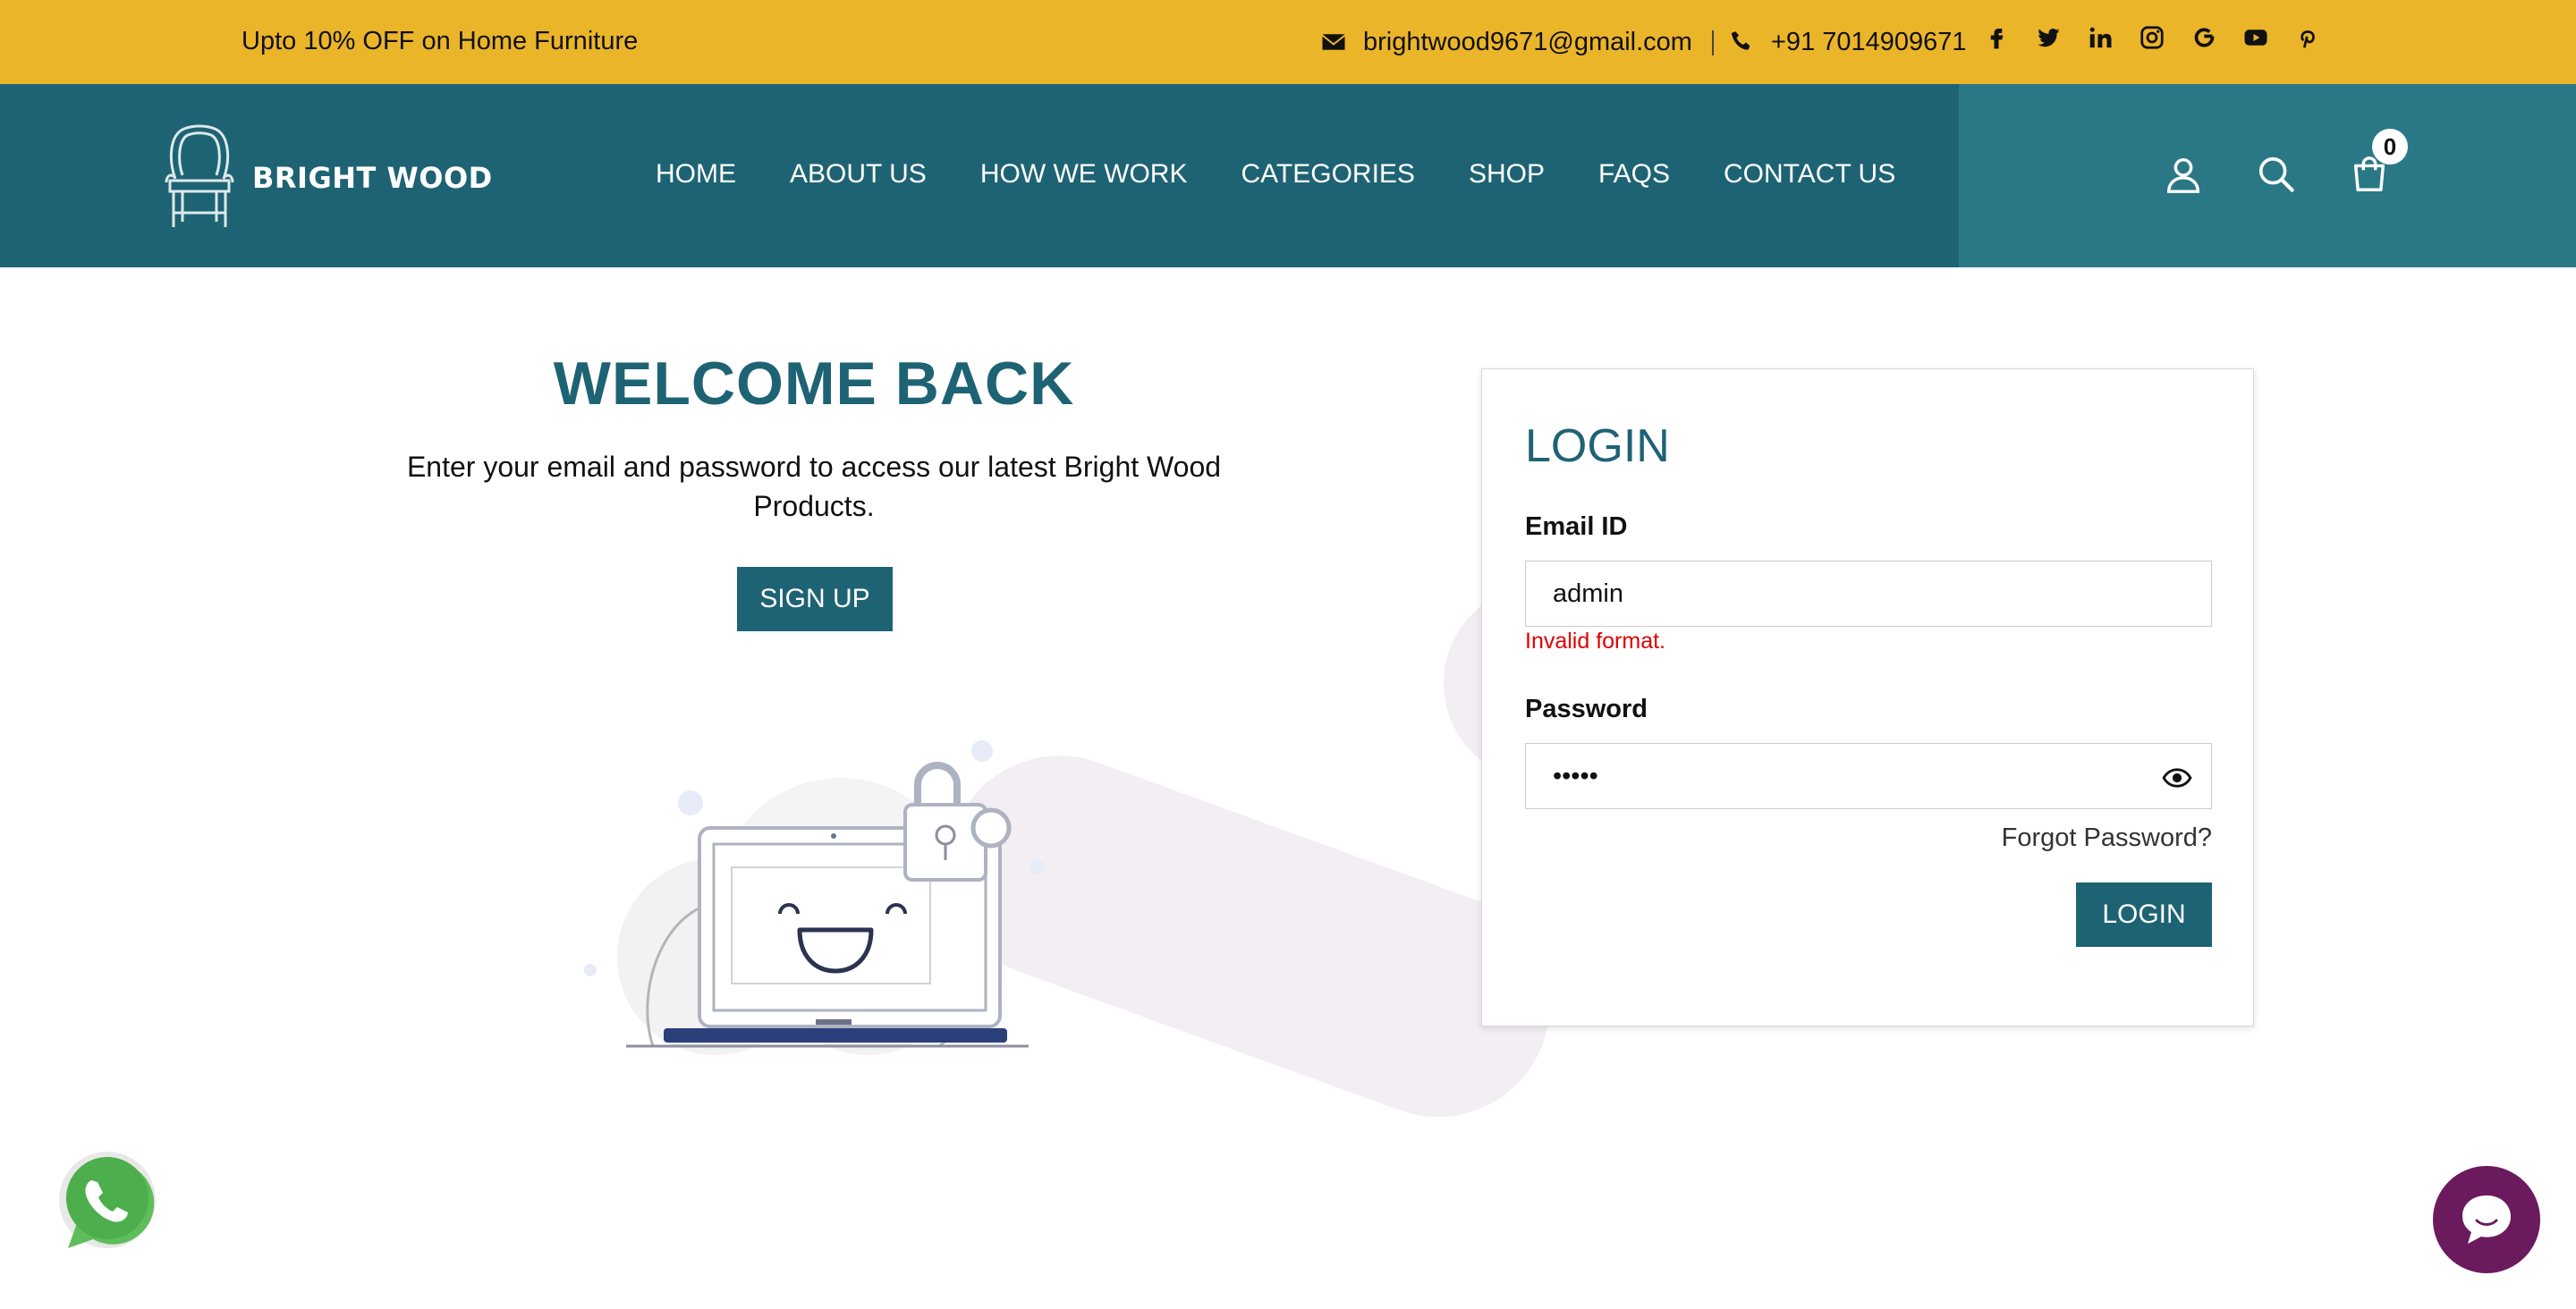  What do you see at coordinates (2048, 37) in the screenshot?
I see `twitter-icon` at bounding box center [2048, 37].